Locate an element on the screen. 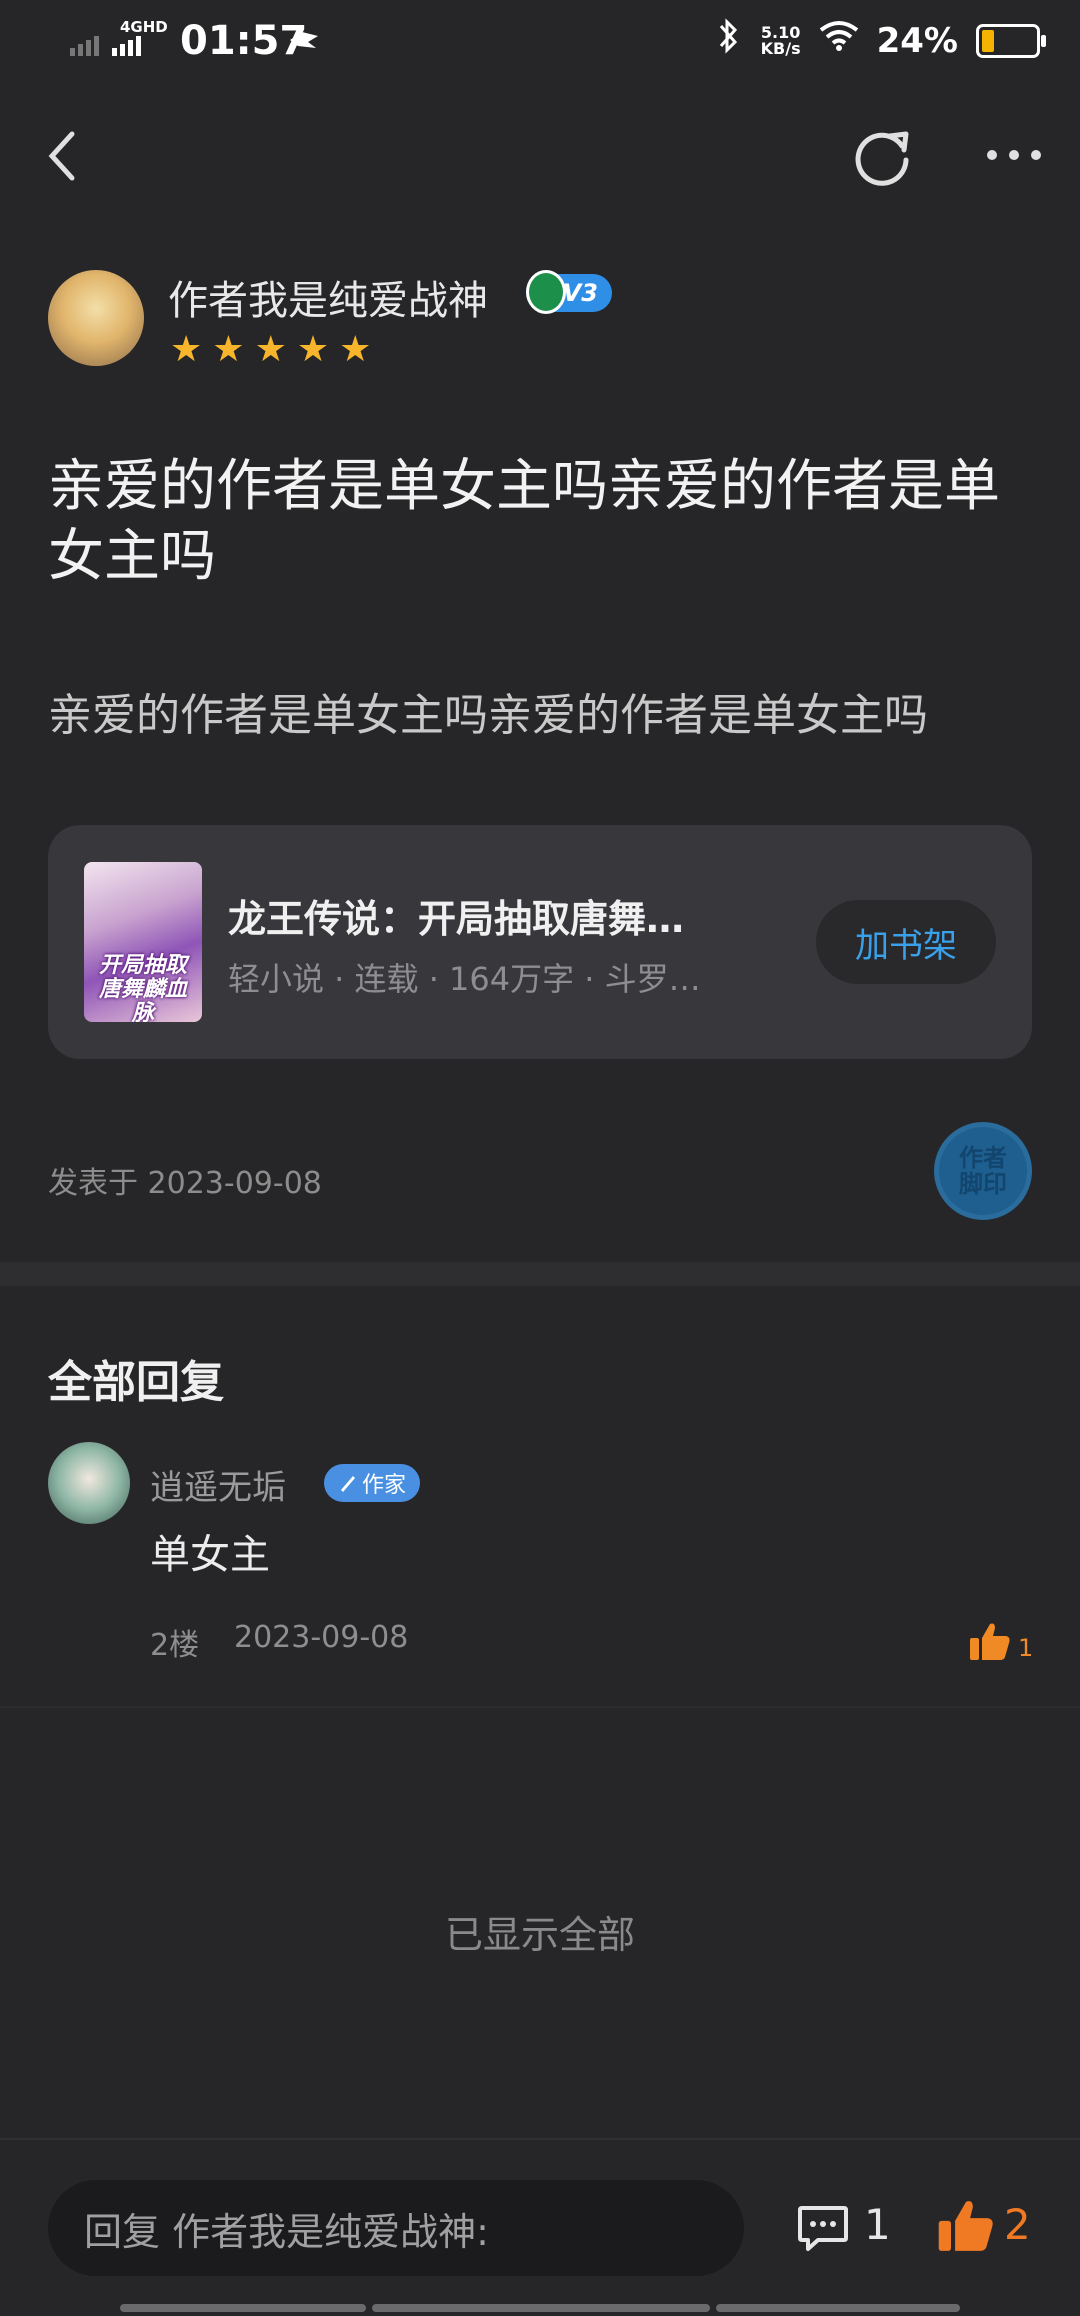 The height and width of the screenshot is (2316, 1080). battery-icon is located at coordinates (1011, 40).